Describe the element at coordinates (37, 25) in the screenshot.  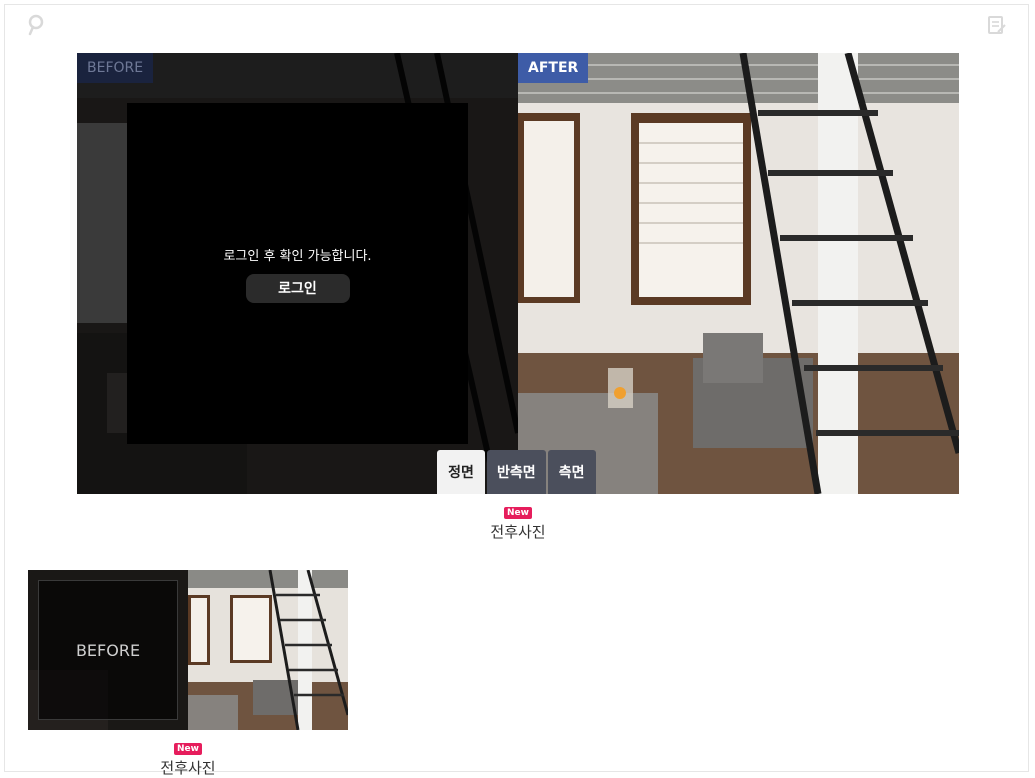
I see `search-icon` at that location.